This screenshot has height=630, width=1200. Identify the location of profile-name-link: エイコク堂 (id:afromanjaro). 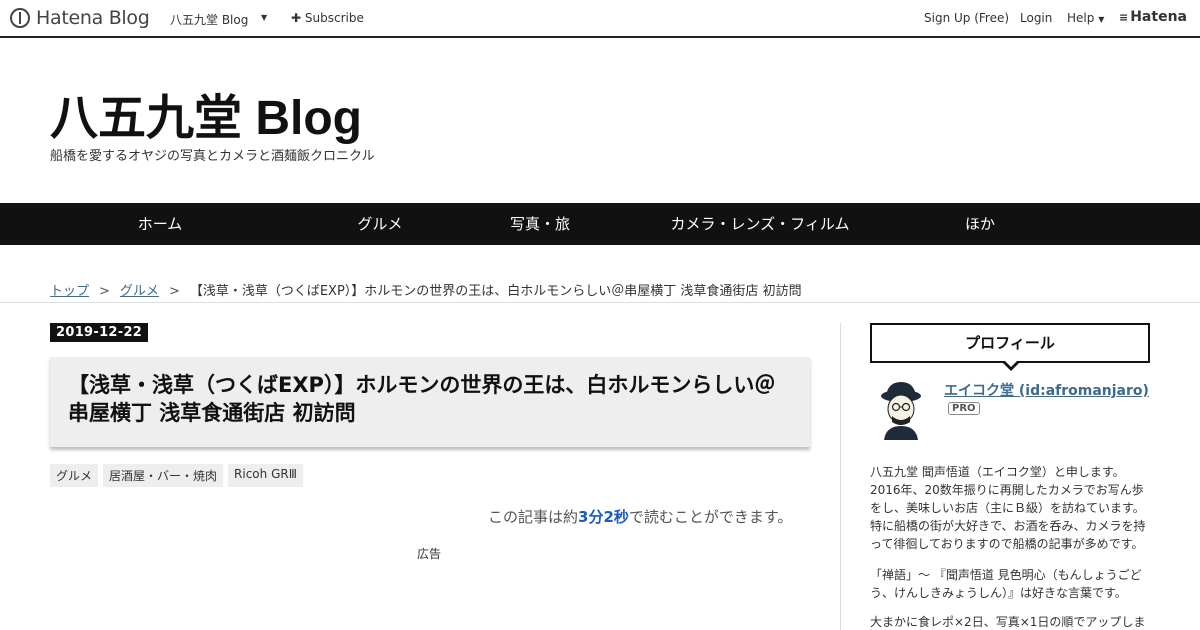
(1046, 390).